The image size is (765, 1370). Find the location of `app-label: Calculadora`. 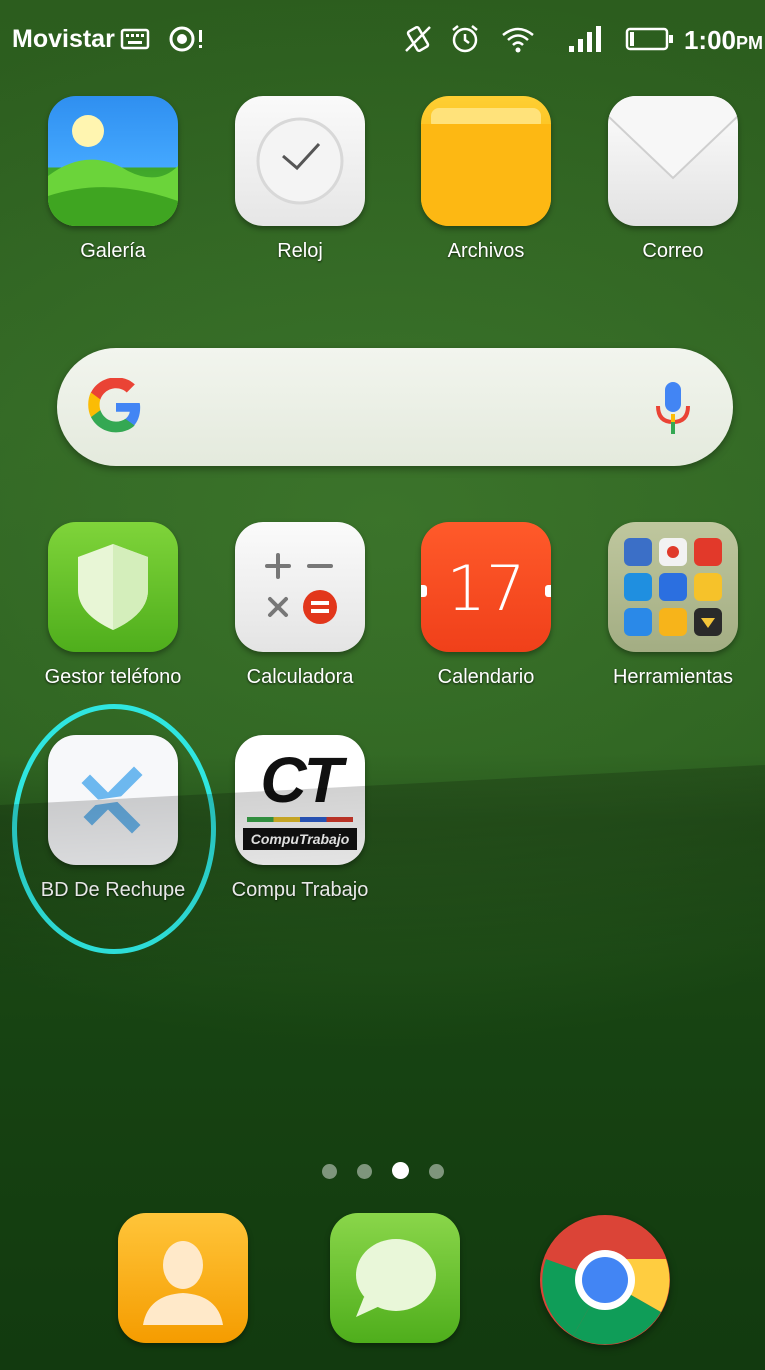

app-label: Calculadora is located at coordinates (300, 677).